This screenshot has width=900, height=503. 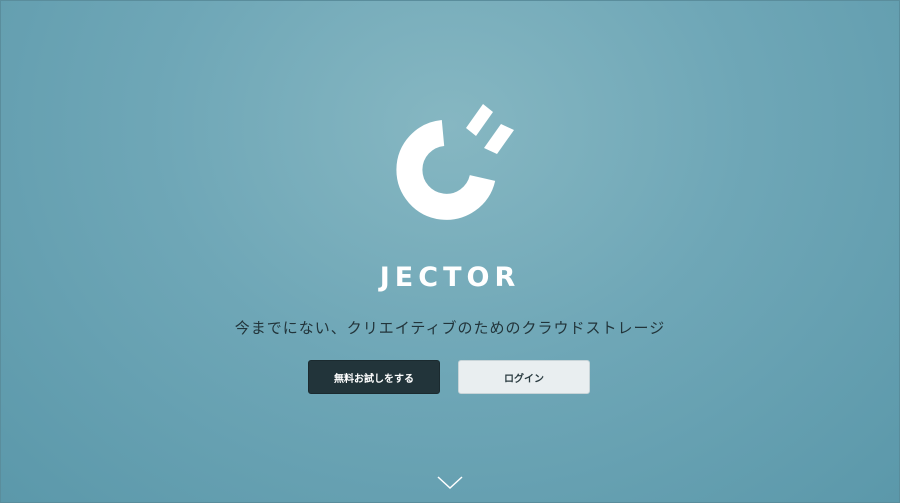 What do you see at coordinates (450, 277) in the screenshot?
I see `brand-wordmark: JECTOR` at bounding box center [450, 277].